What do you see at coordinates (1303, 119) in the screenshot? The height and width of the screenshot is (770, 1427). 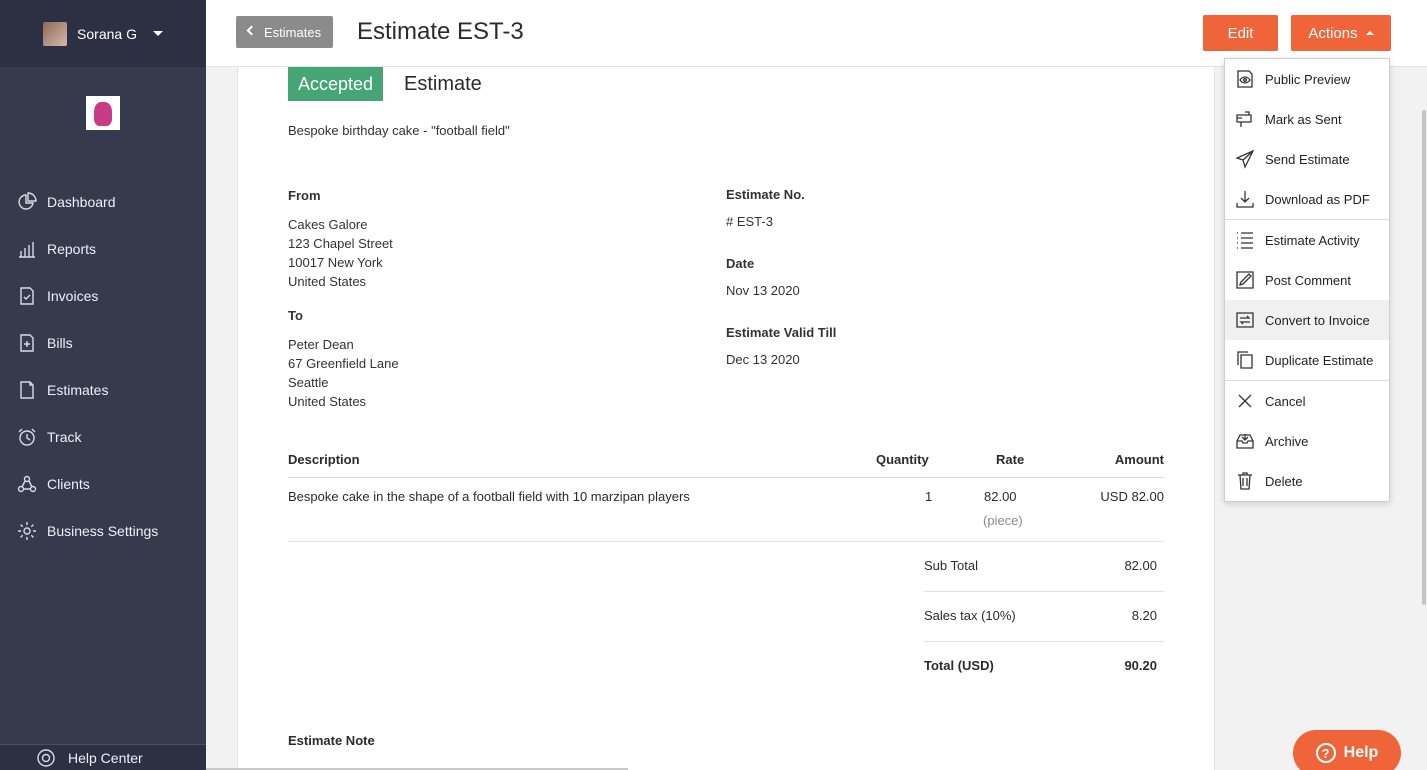 I see `menu-item-label: Mark as Sent` at bounding box center [1303, 119].